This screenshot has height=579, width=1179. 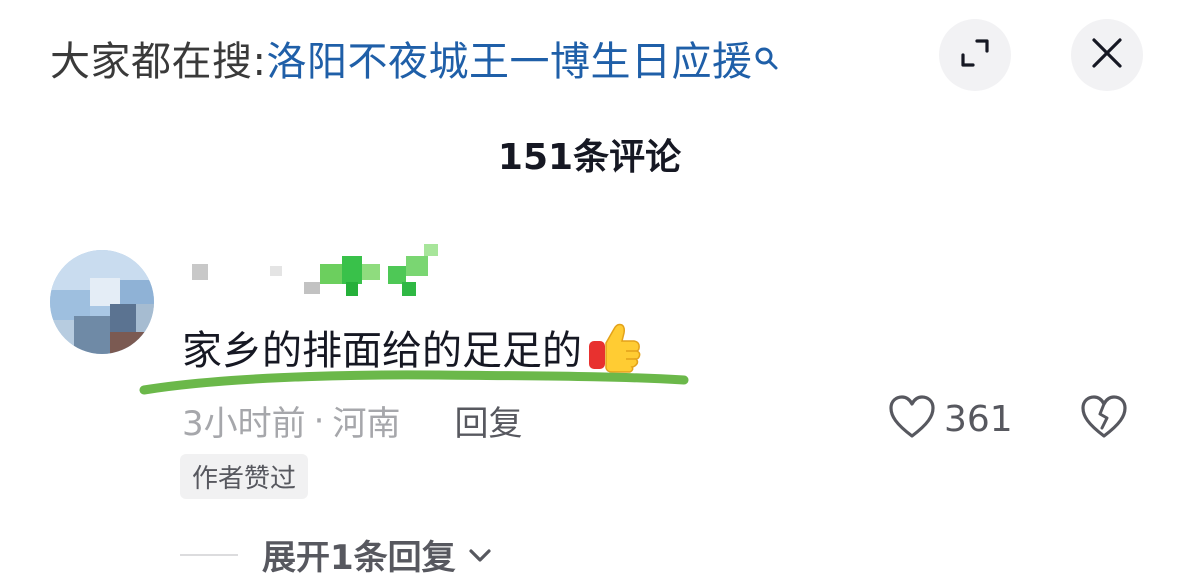 I want to click on dislike-button, so click(x=1104, y=419).